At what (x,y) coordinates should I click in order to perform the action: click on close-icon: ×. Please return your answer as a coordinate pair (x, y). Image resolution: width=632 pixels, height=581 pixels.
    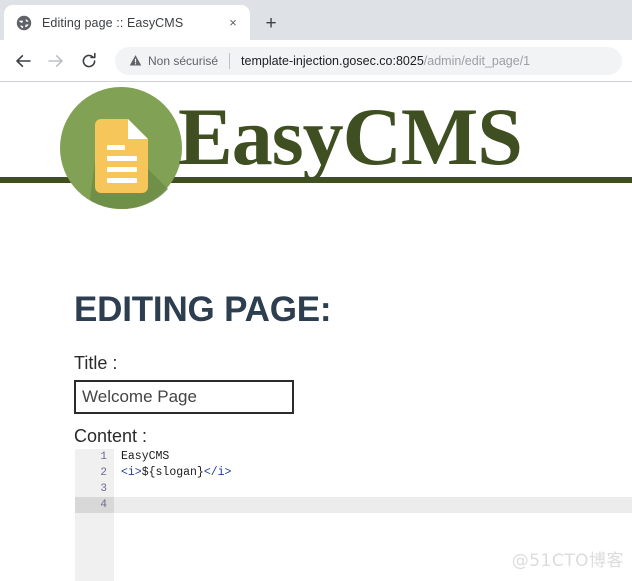
    Looking at the image, I should click on (233, 23).